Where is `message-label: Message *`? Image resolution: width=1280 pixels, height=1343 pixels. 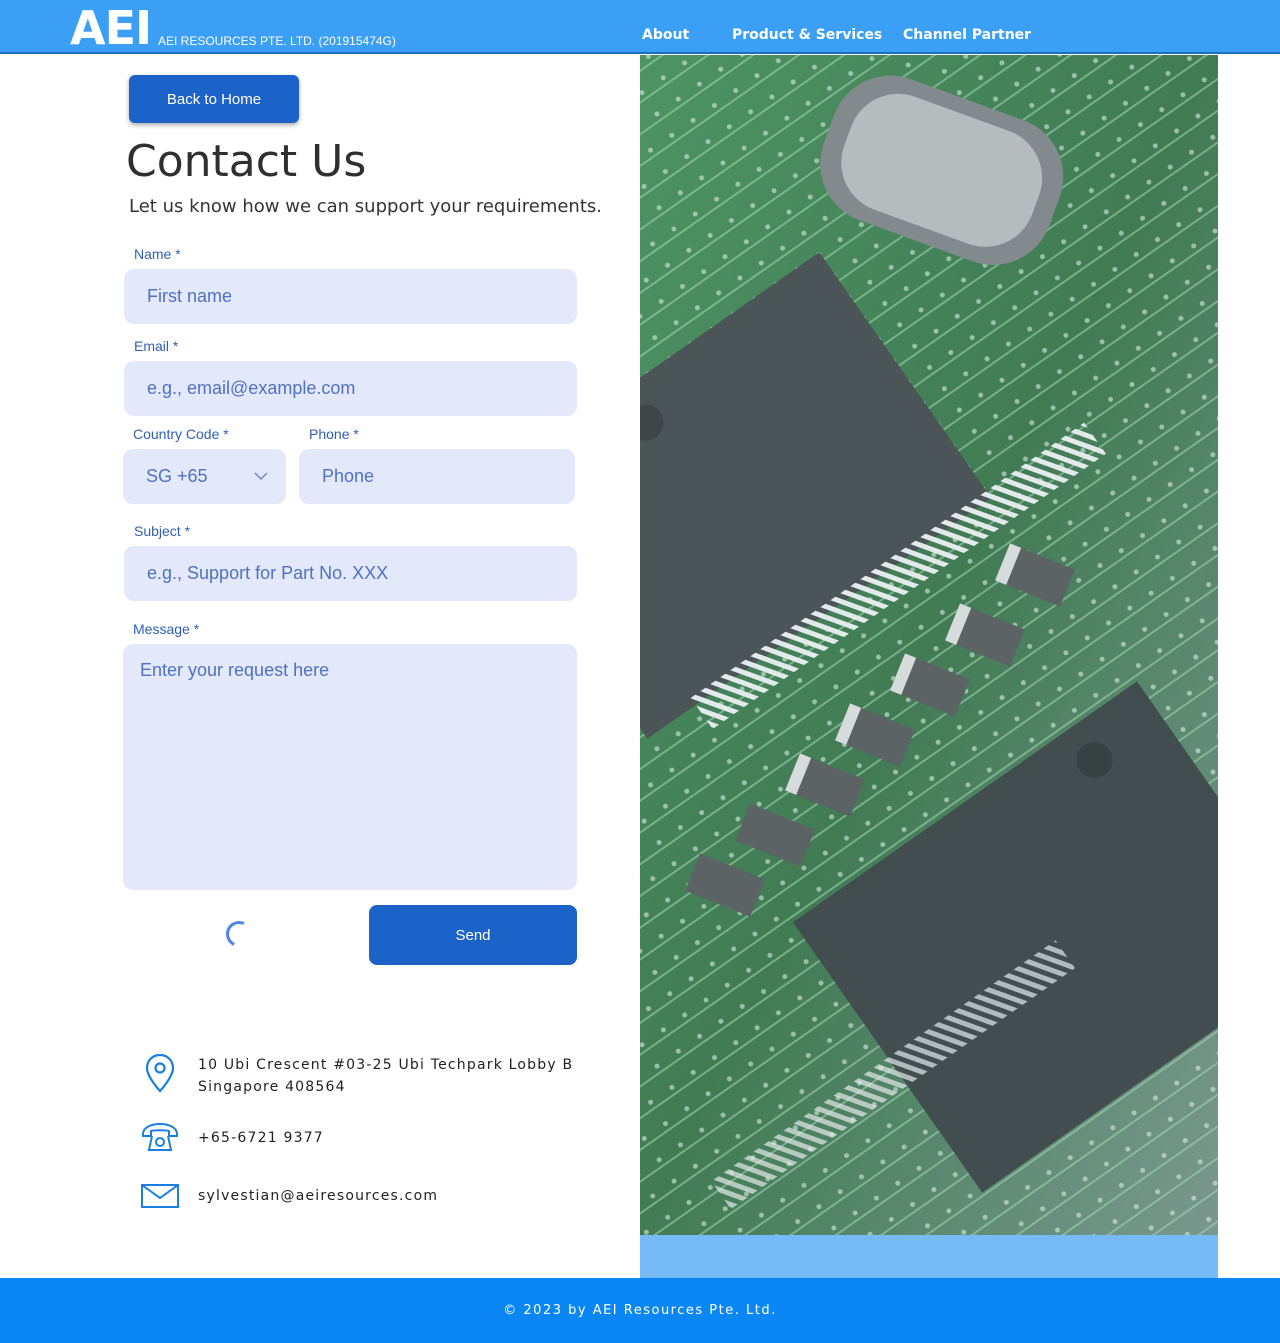
message-label: Message * is located at coordinates (166, 629).